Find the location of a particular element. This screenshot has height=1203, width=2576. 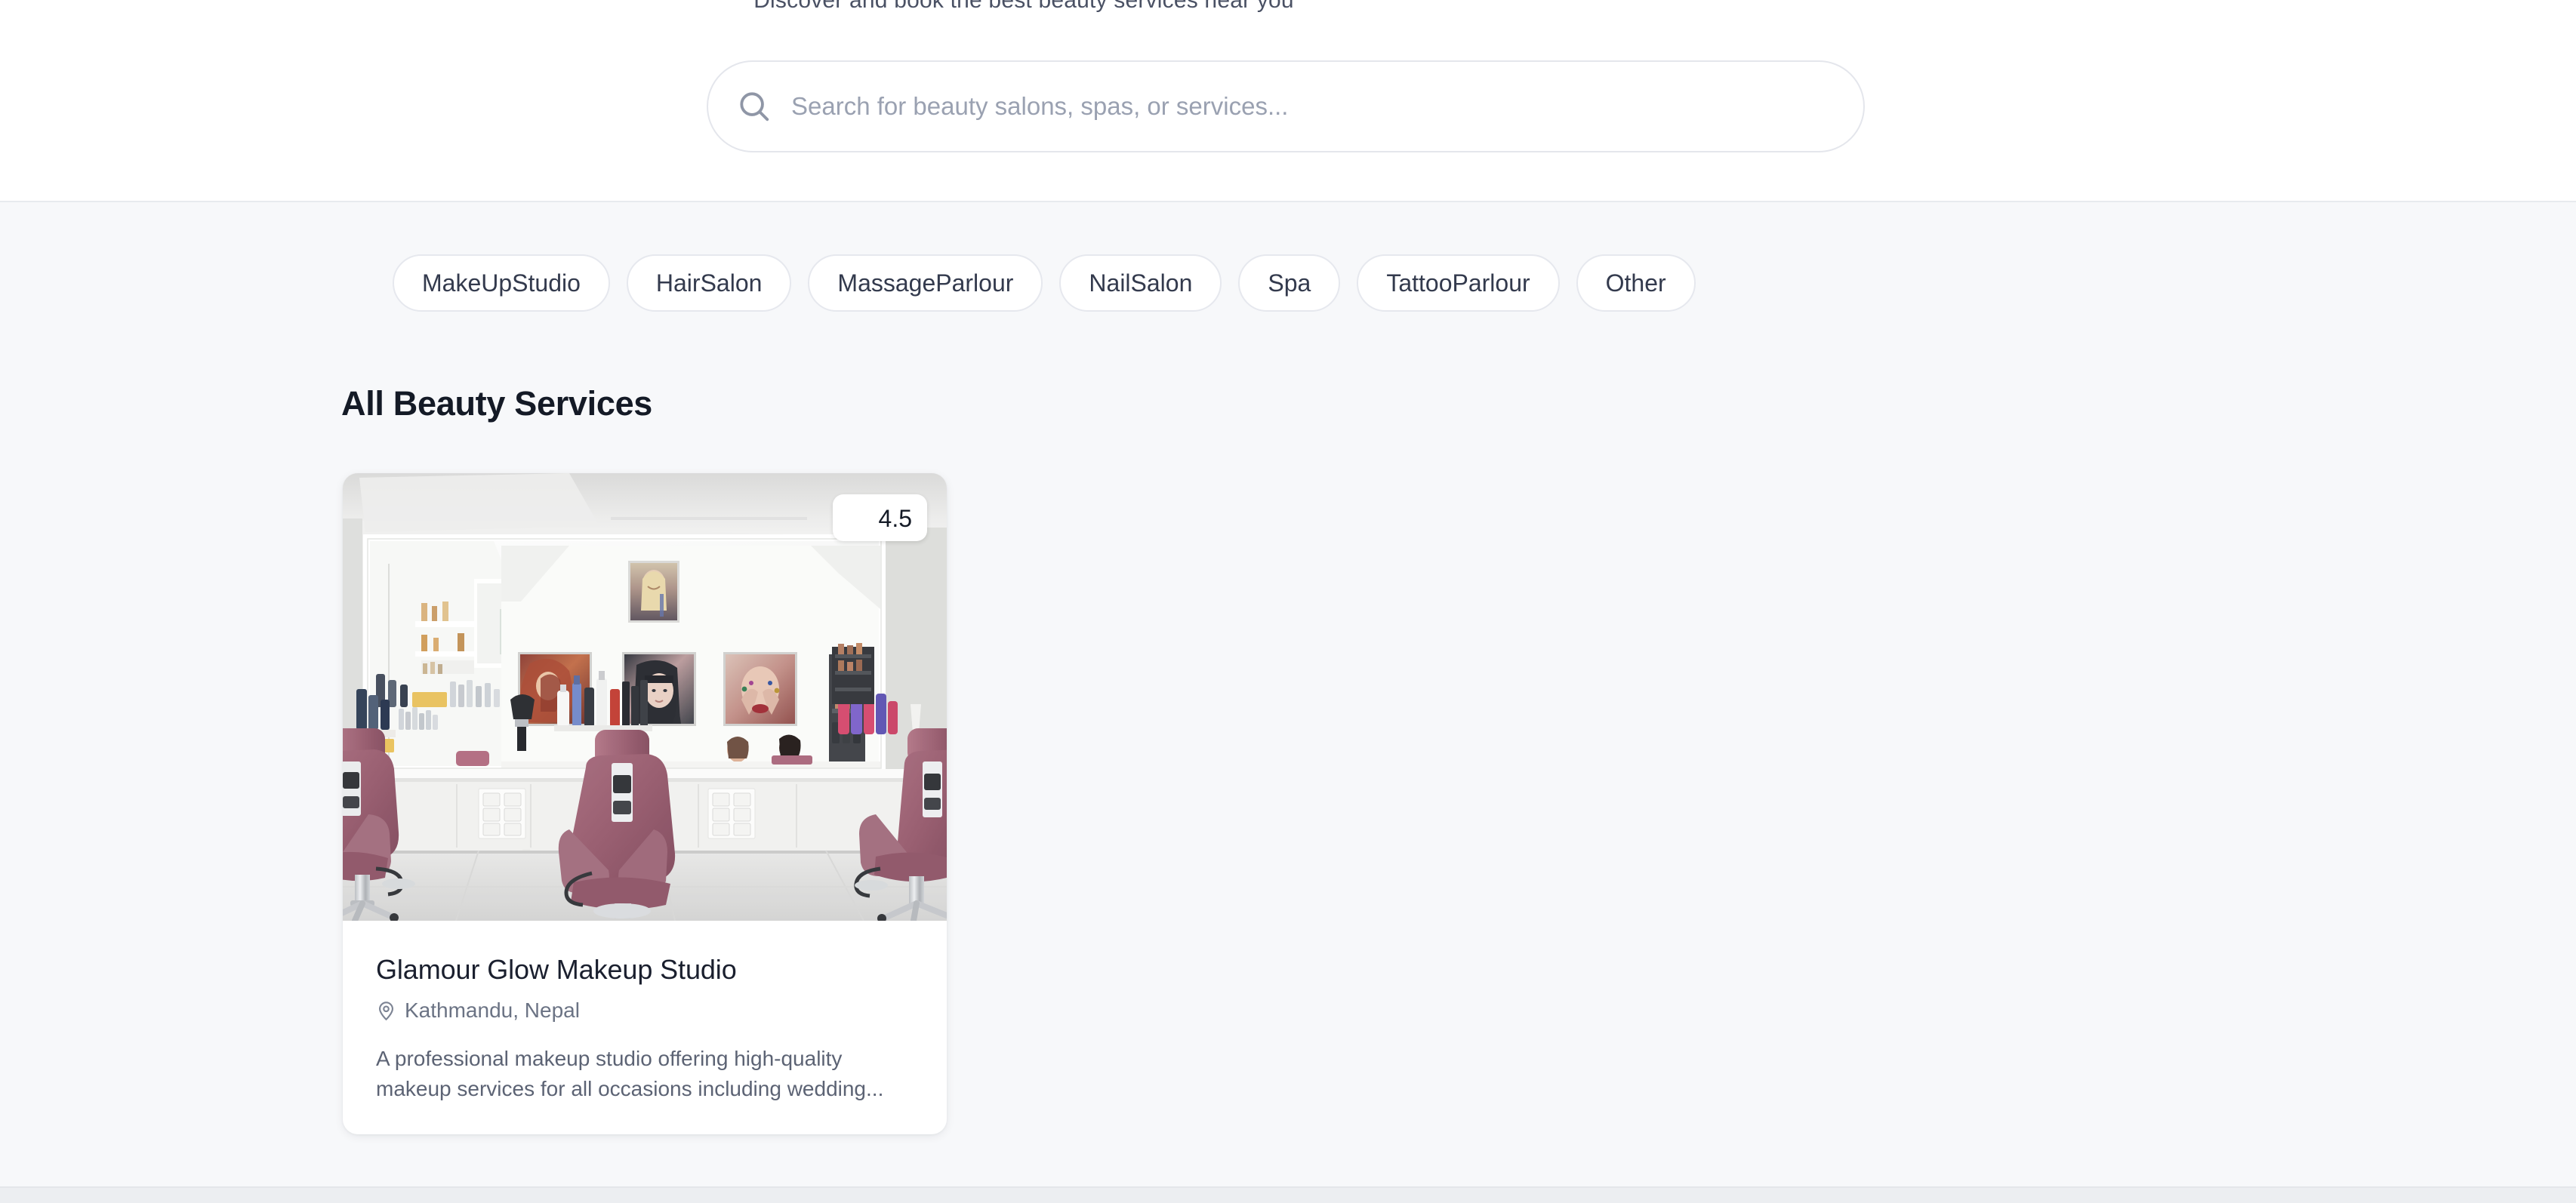

chip-label: HairSalon is located at coordinates (709, 283).